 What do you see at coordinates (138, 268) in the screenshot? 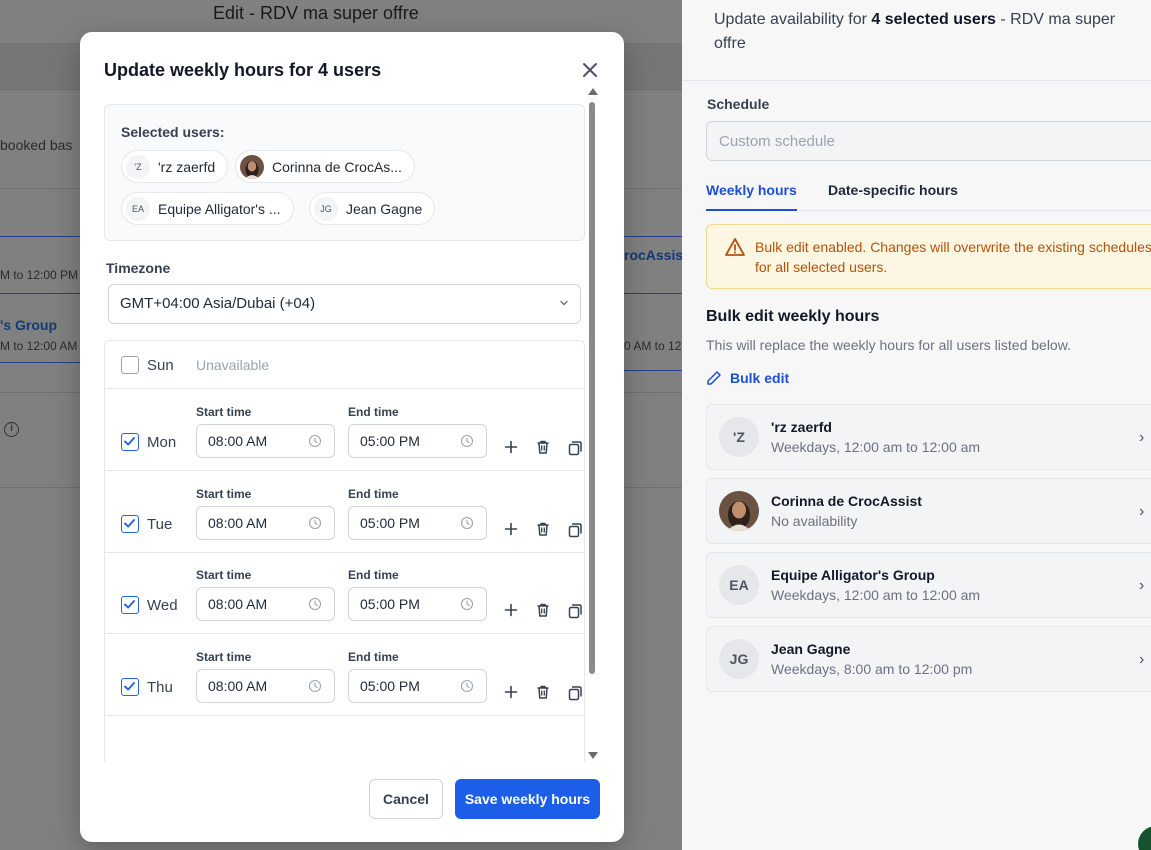
I see `timezone-label: Timezone` at bounding box center [138, 268].